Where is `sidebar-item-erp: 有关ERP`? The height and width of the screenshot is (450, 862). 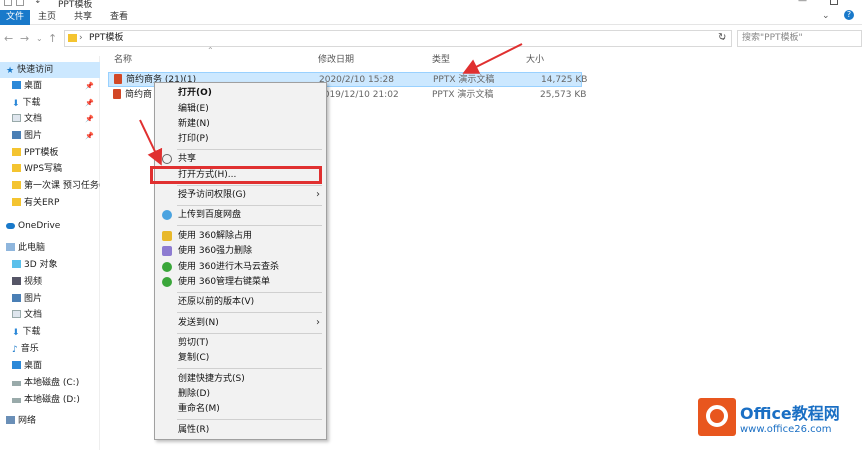
sidebar-item-erp: 有关ERP is located at coordinates (50, 203).